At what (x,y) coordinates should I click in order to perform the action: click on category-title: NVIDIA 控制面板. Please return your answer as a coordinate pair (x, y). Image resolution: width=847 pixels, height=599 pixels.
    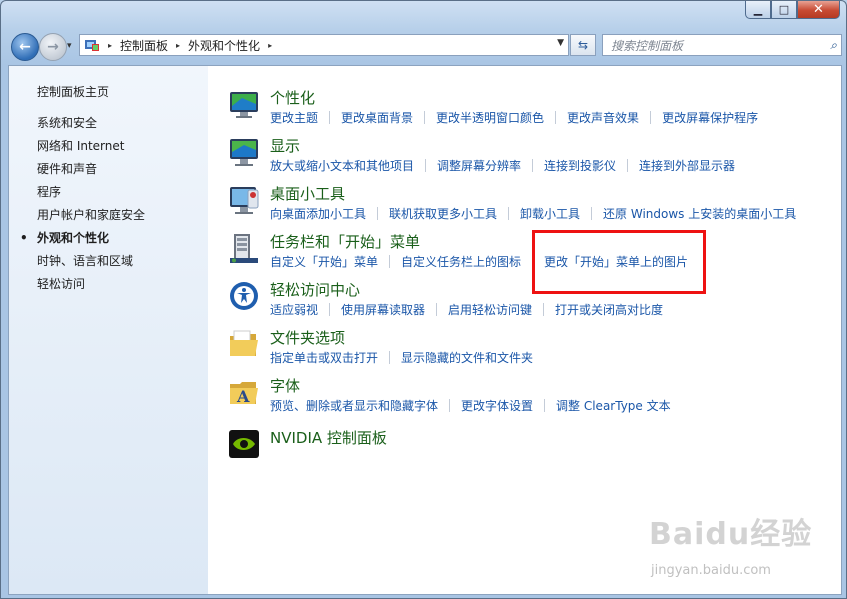
    Looking at the image, I should click on (328, 437).